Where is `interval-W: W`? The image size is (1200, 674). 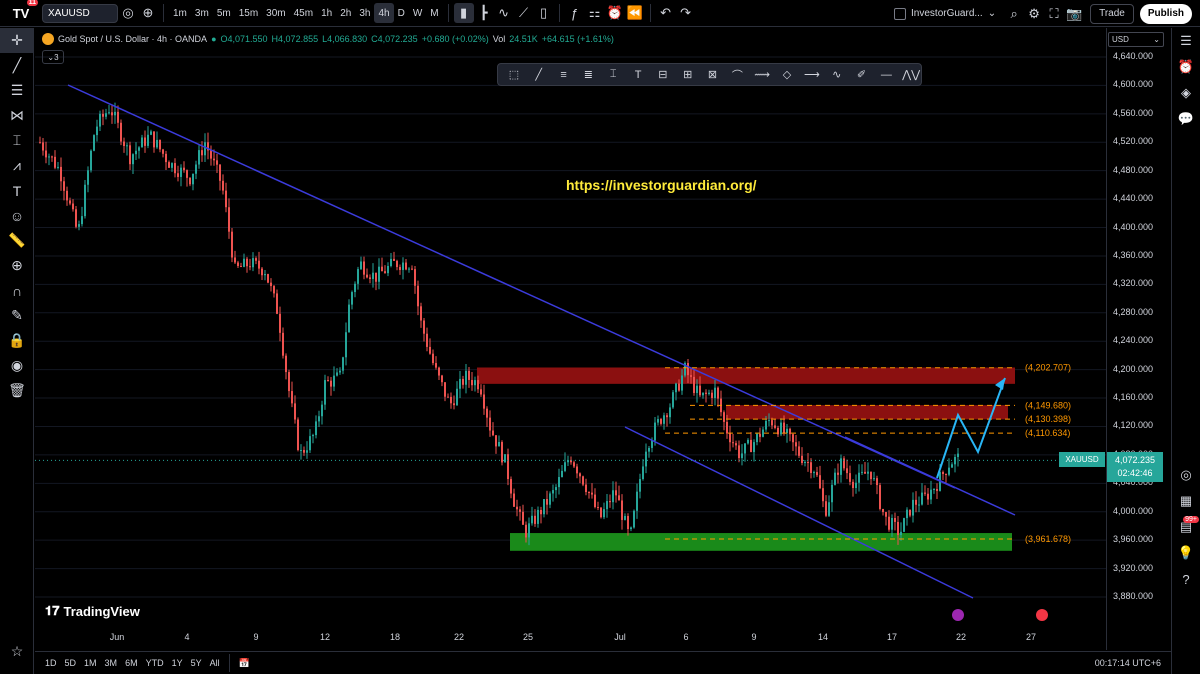
interval-W: W is located at coordinates (417, 13).